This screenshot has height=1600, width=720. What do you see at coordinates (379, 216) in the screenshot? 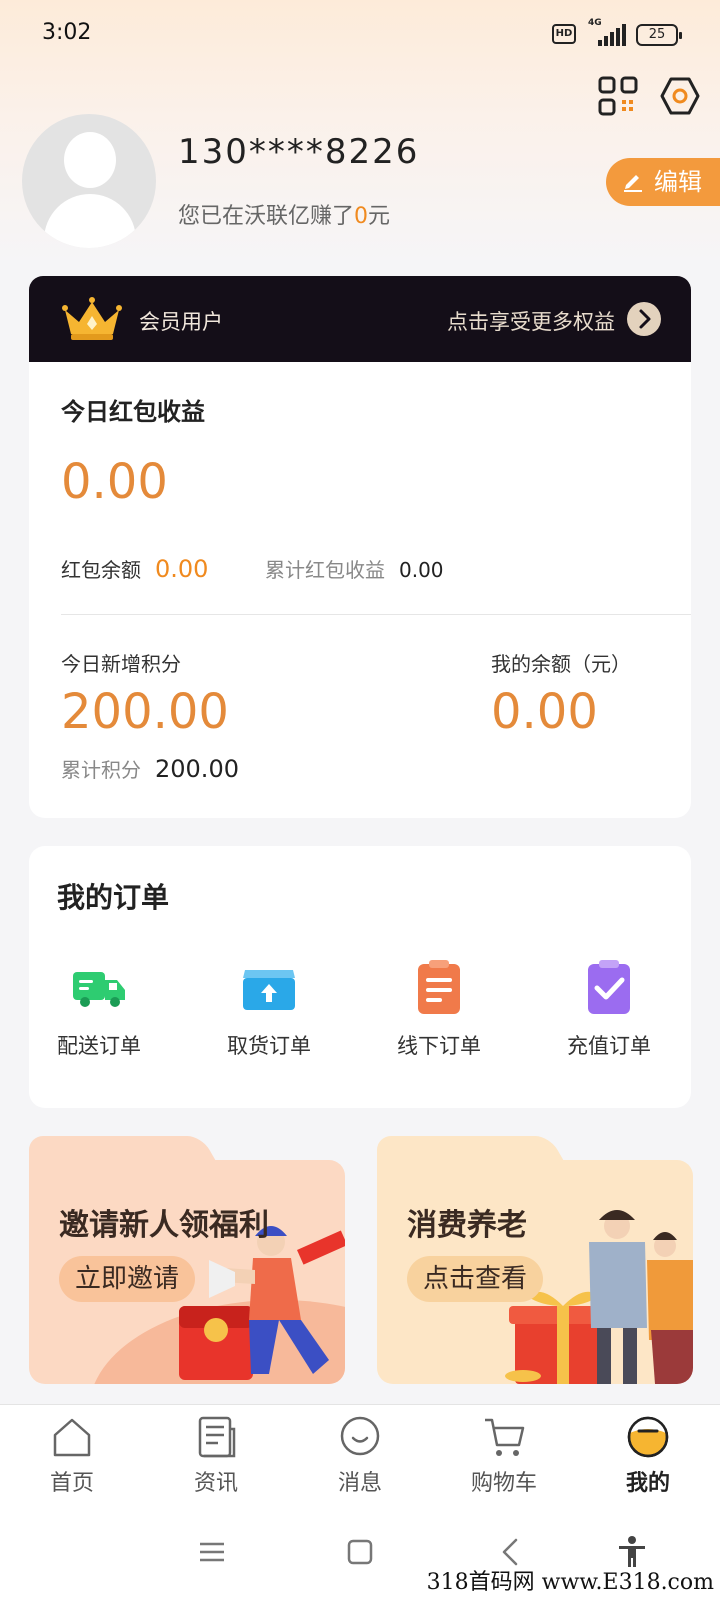
I see `earned-suffix: 元` at bounding box center [379, 216].